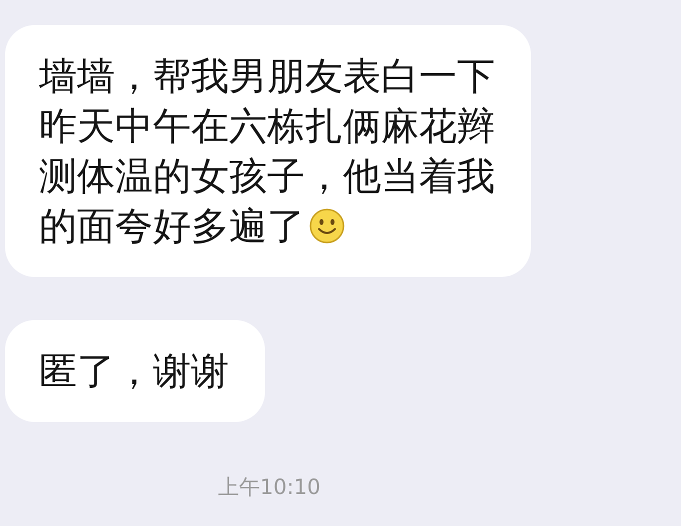 This screenshot has height=526, width=681. I want to click on timestamp: 上午10:10, so click(269, 487).